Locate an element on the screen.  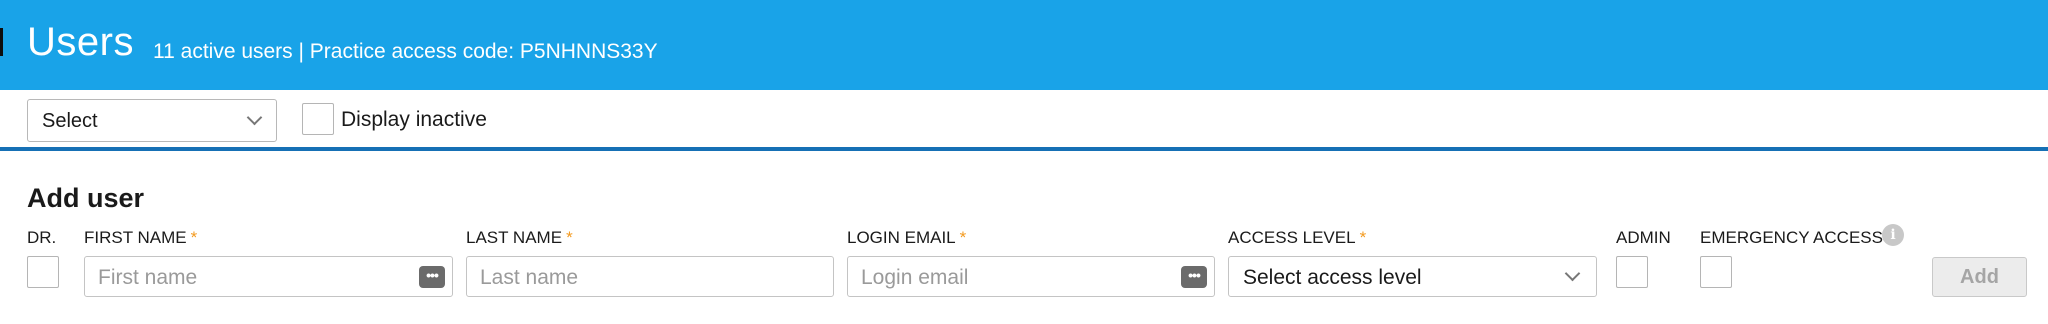
dr-column-label: DR. is located at coordinates (41, 238).